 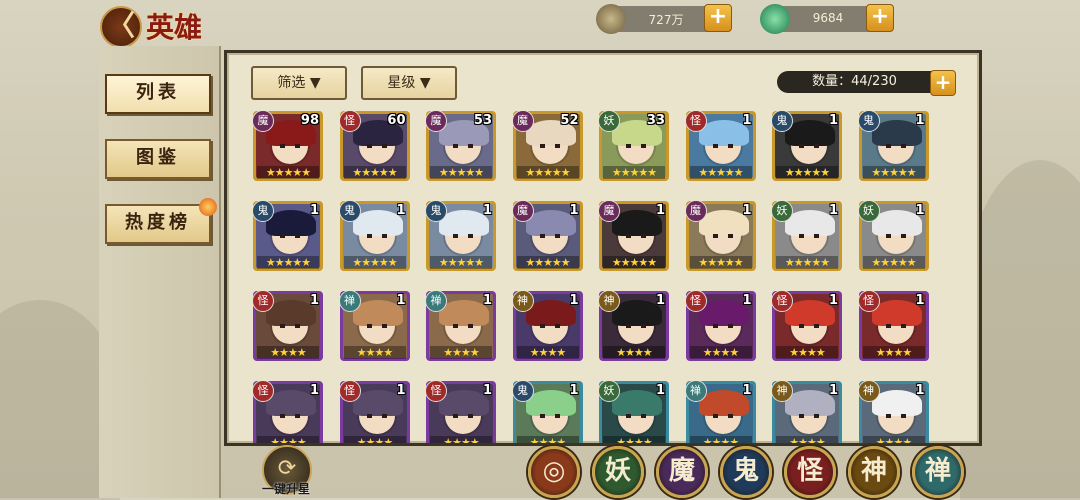 What do you see at coordinates (409, 83) in the screenshot?
I see `star-dropdown: 星级 ▼` at bounding box center [409, 83].